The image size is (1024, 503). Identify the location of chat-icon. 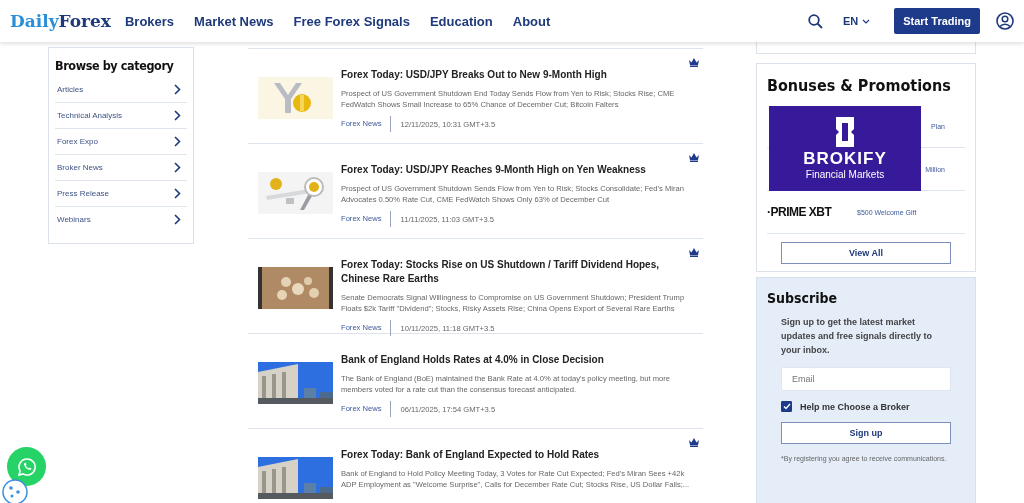
(26, 466).